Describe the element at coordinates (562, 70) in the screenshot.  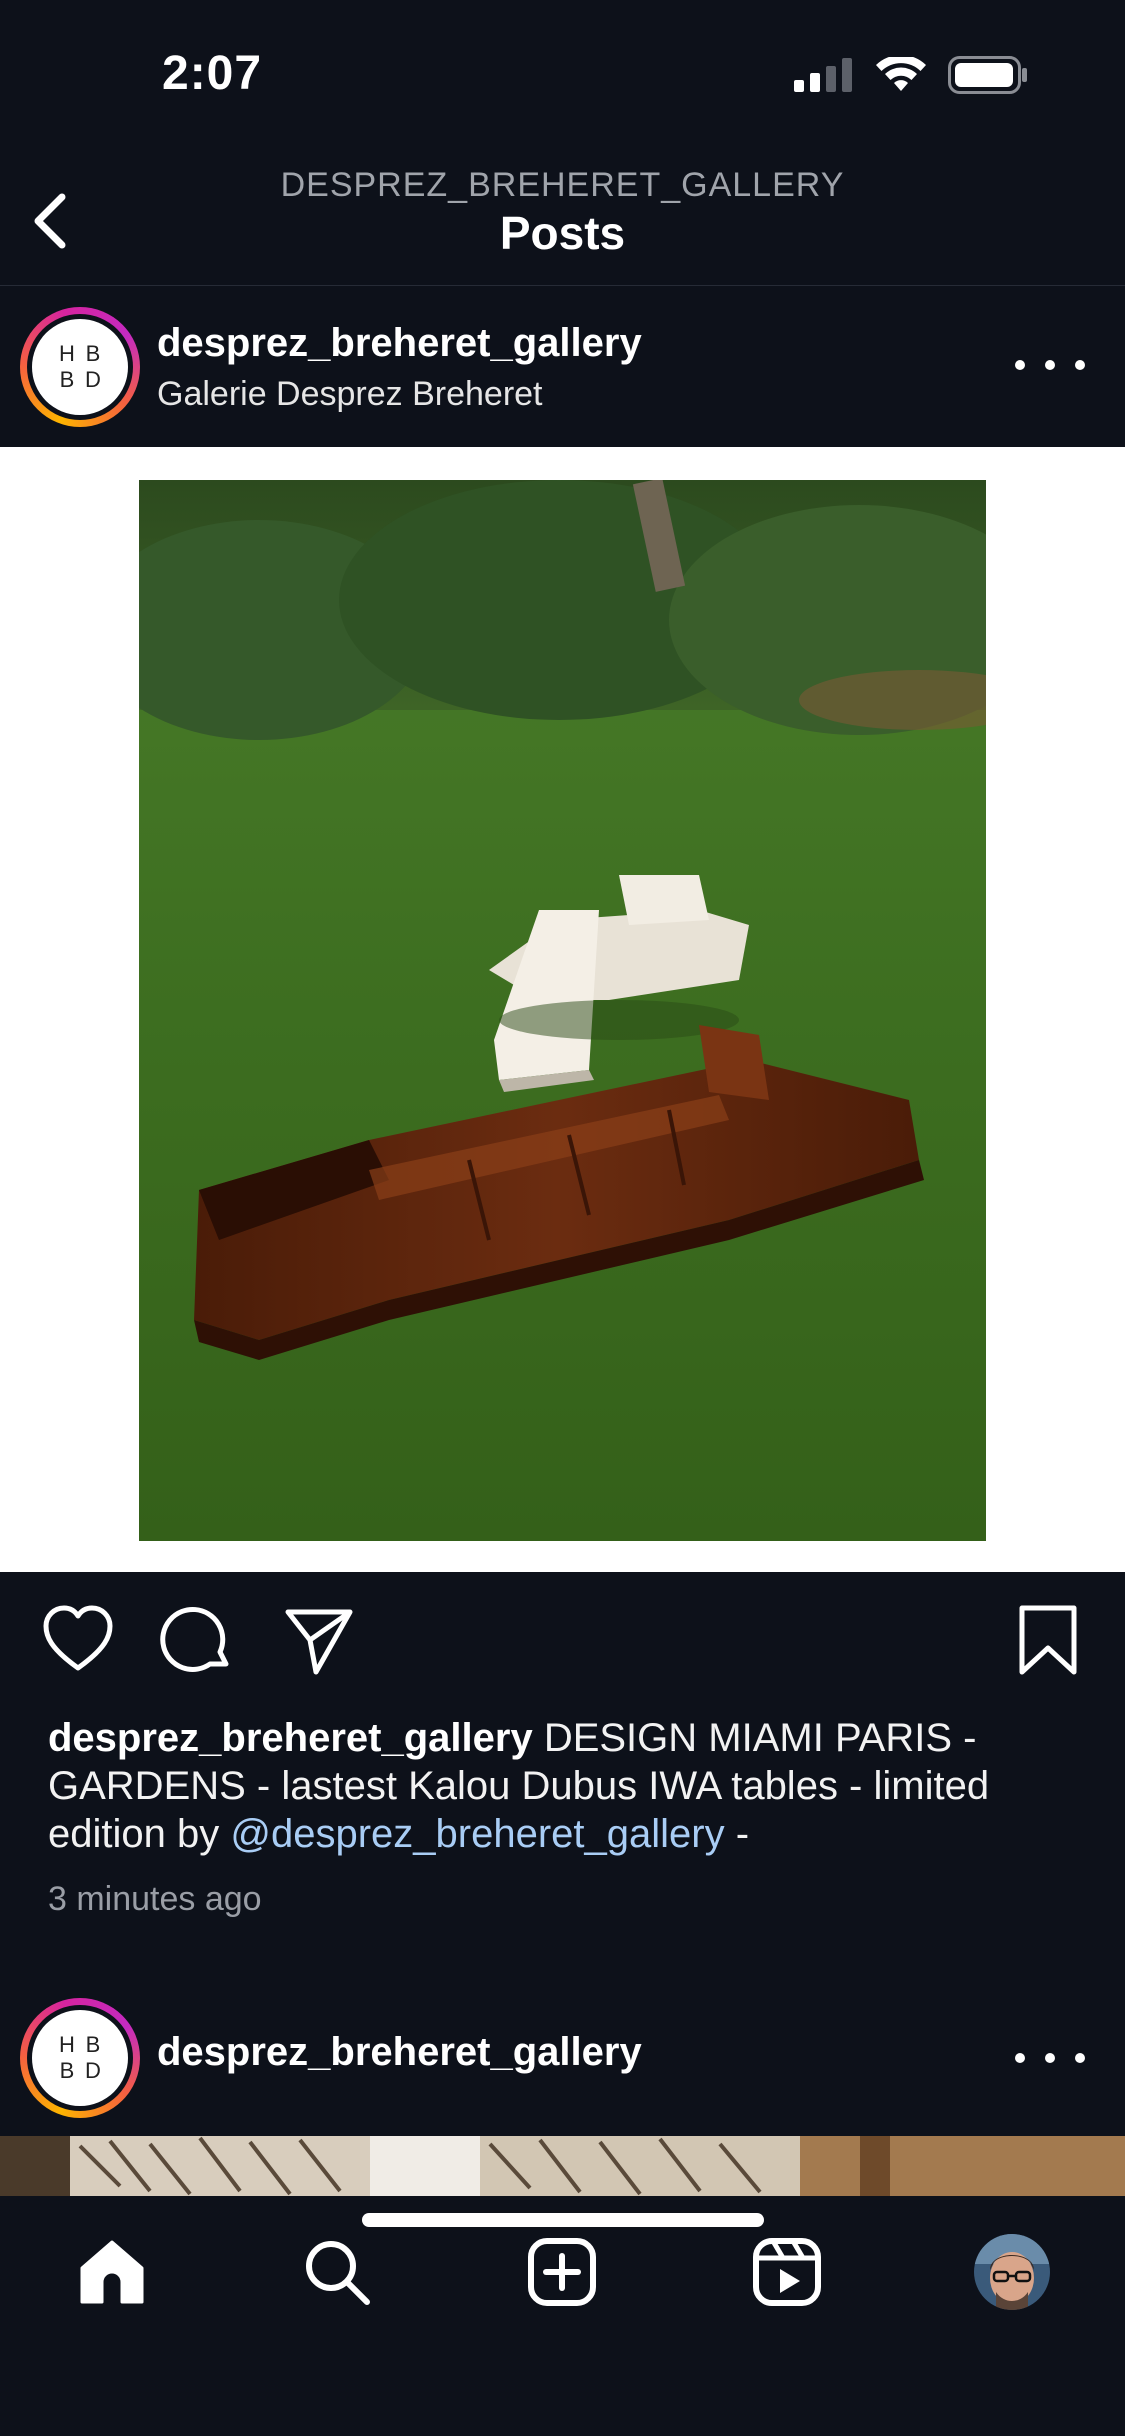
I see `status-bar: 2:07` at that location.